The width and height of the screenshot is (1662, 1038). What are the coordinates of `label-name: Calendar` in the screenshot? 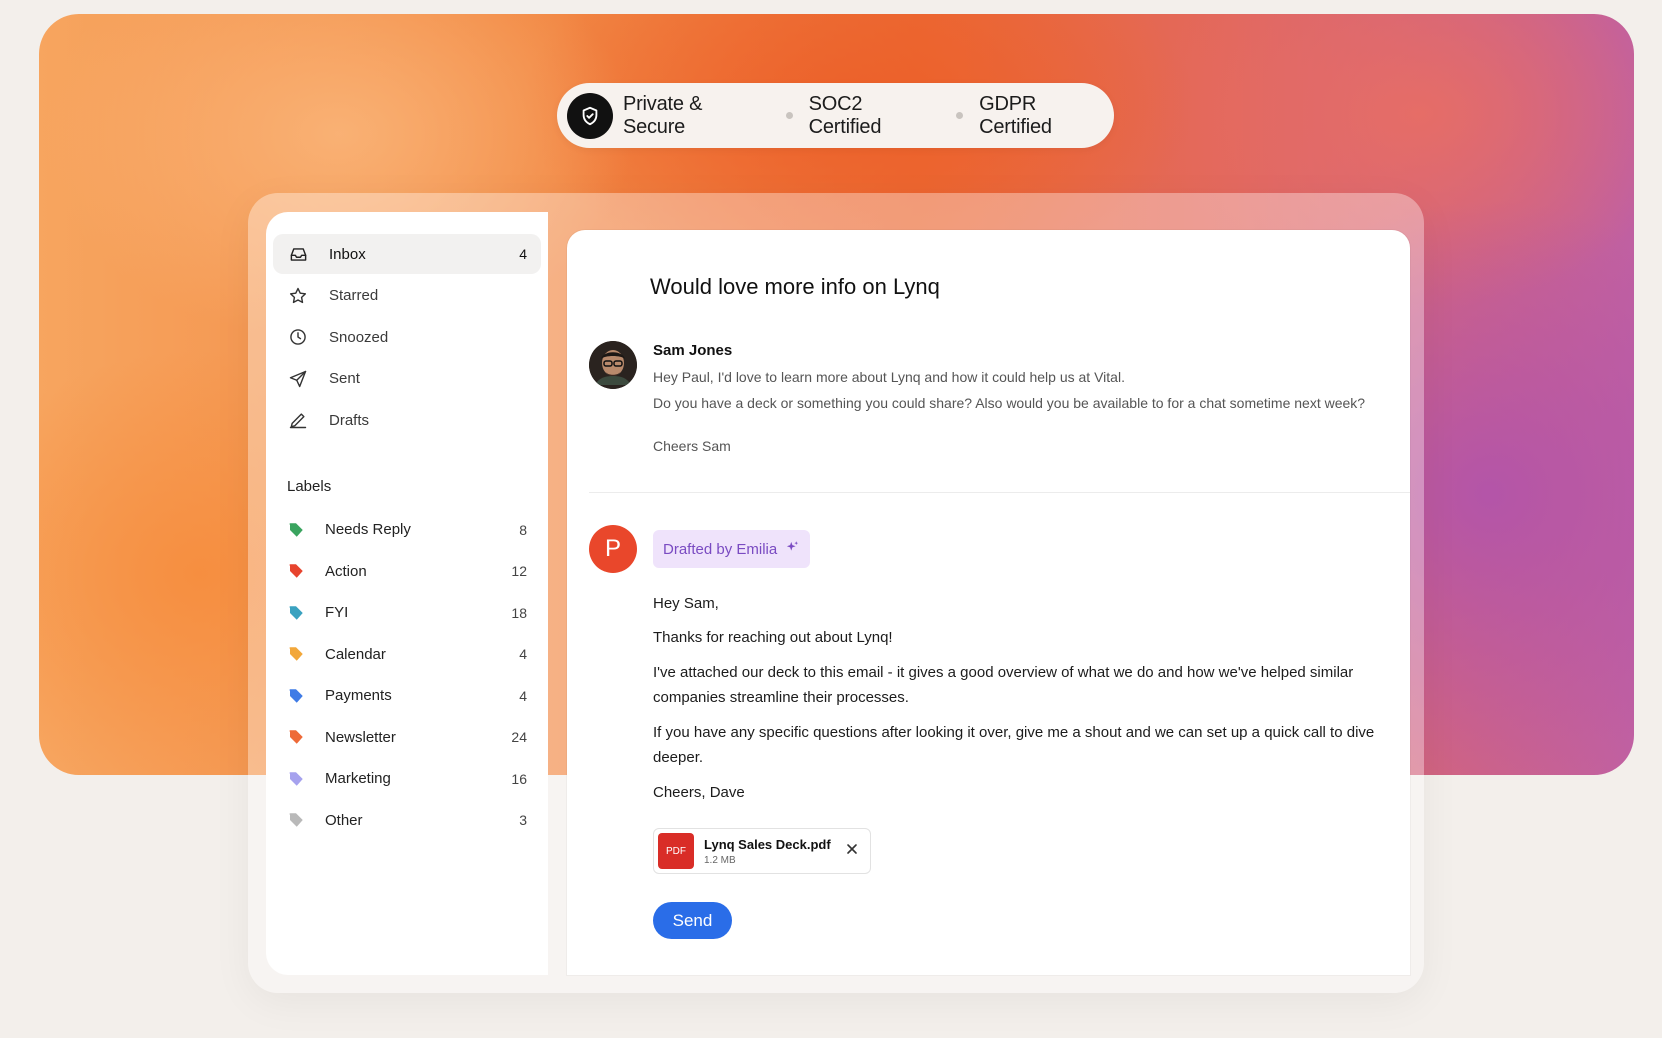 It's located at (355, 654).